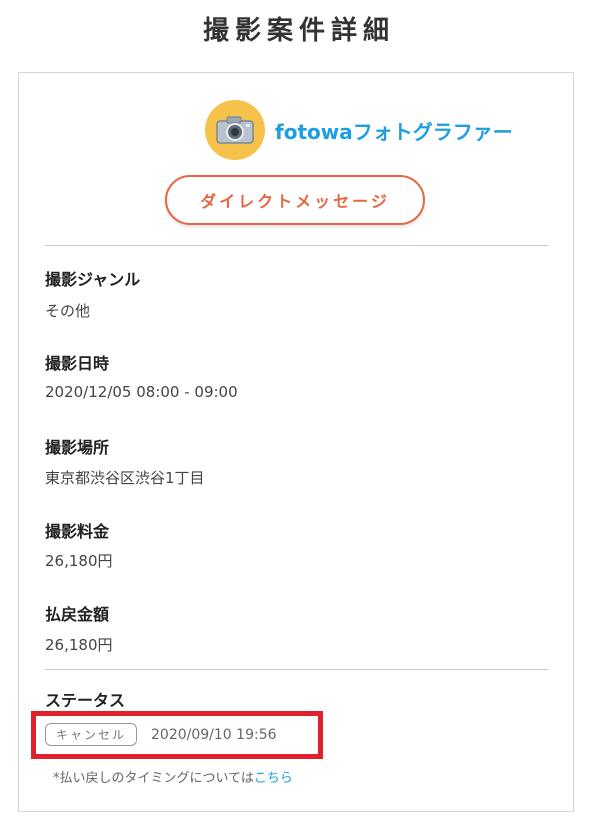 This screenshot has width=598, height=826. I want to click on fee-label: 撮影料金, so click(77, 531).